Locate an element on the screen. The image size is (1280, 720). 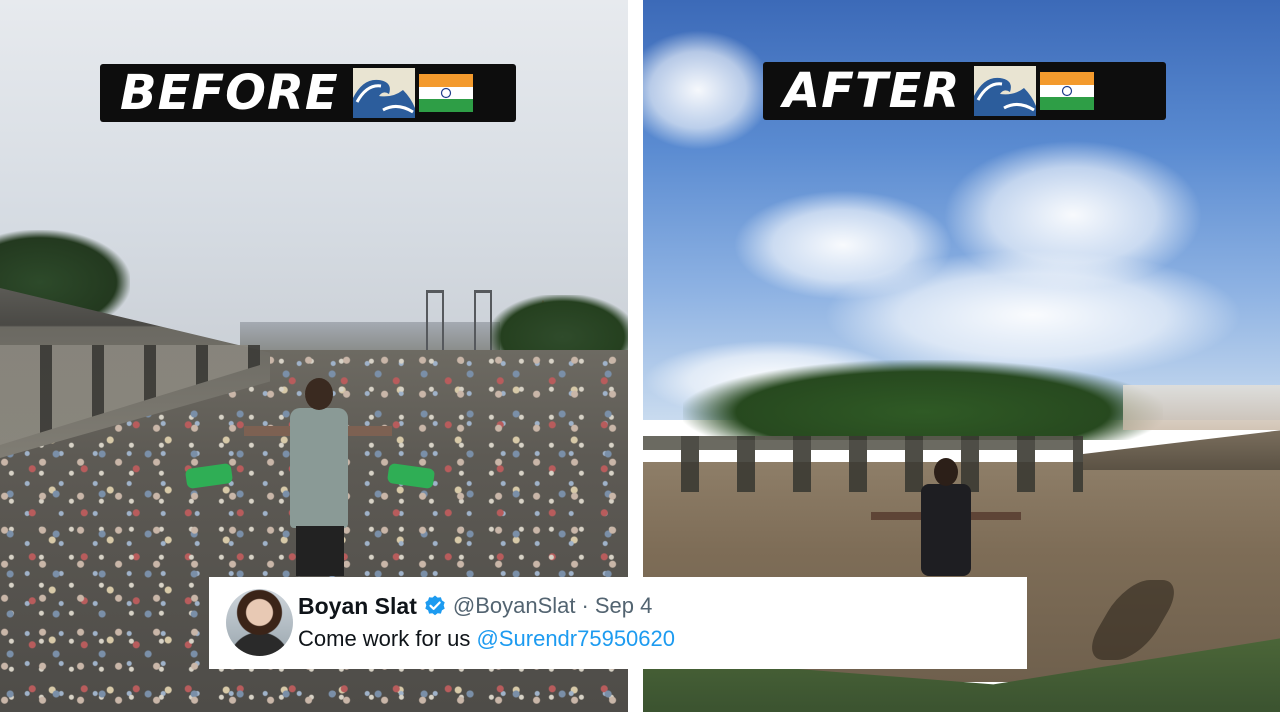
tweet-header: Boyan Slat @BoyanSlat · Sep 4 is located at coordinates (475, 606).